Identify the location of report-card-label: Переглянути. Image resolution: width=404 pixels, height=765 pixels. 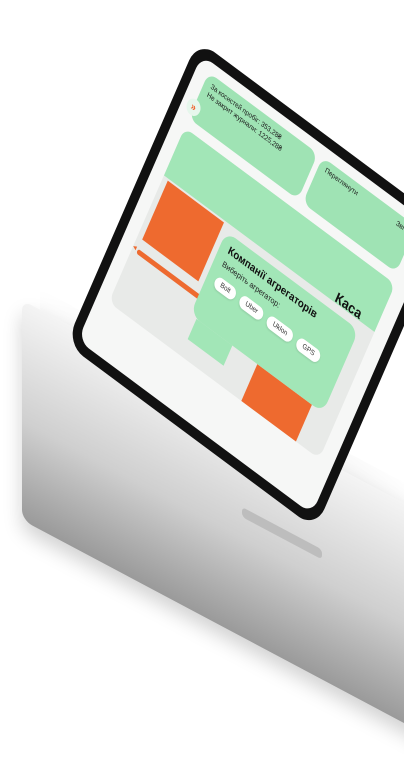
(341, 182).